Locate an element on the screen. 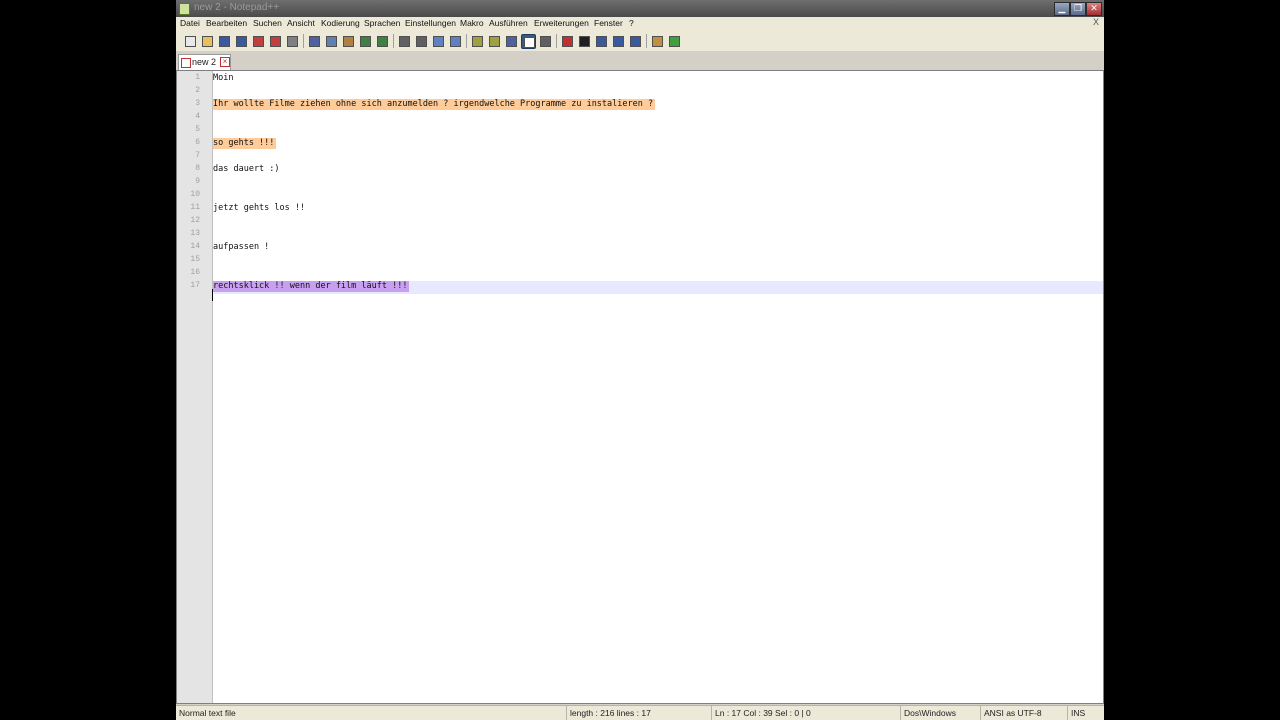 This screenshot has width=1280, height=720. toolbar is located at coordinates (640, 41).